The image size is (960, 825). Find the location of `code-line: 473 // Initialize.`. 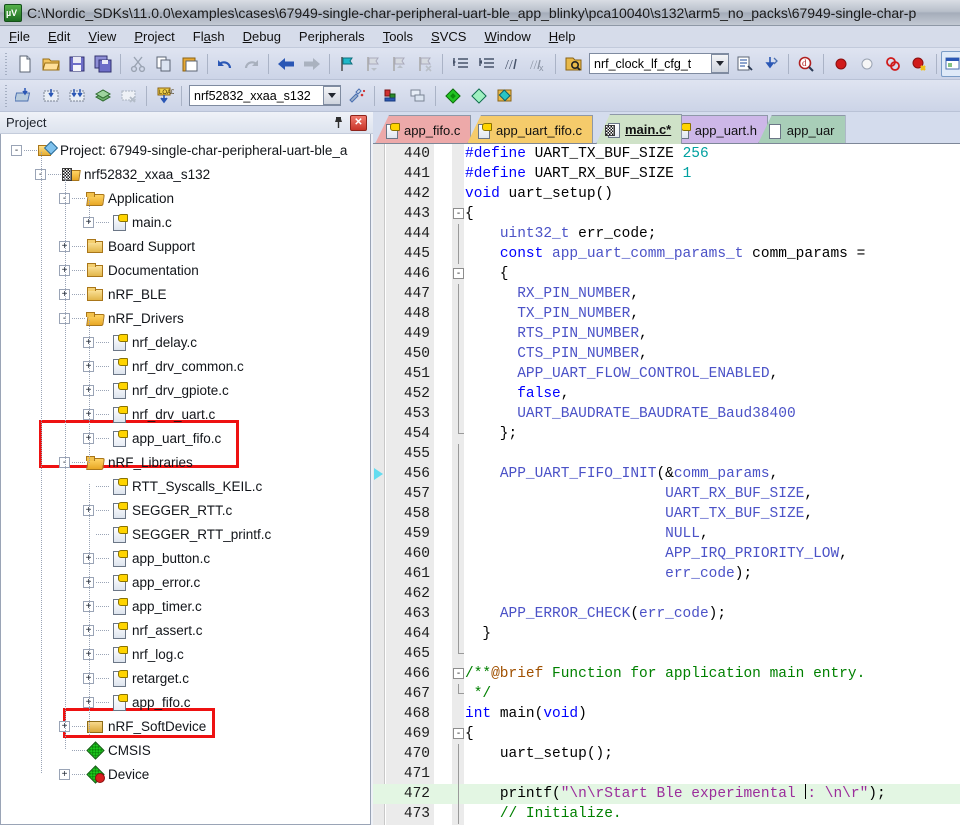

code-line: 473 // Initialize. is located at coordinates (666, 814).